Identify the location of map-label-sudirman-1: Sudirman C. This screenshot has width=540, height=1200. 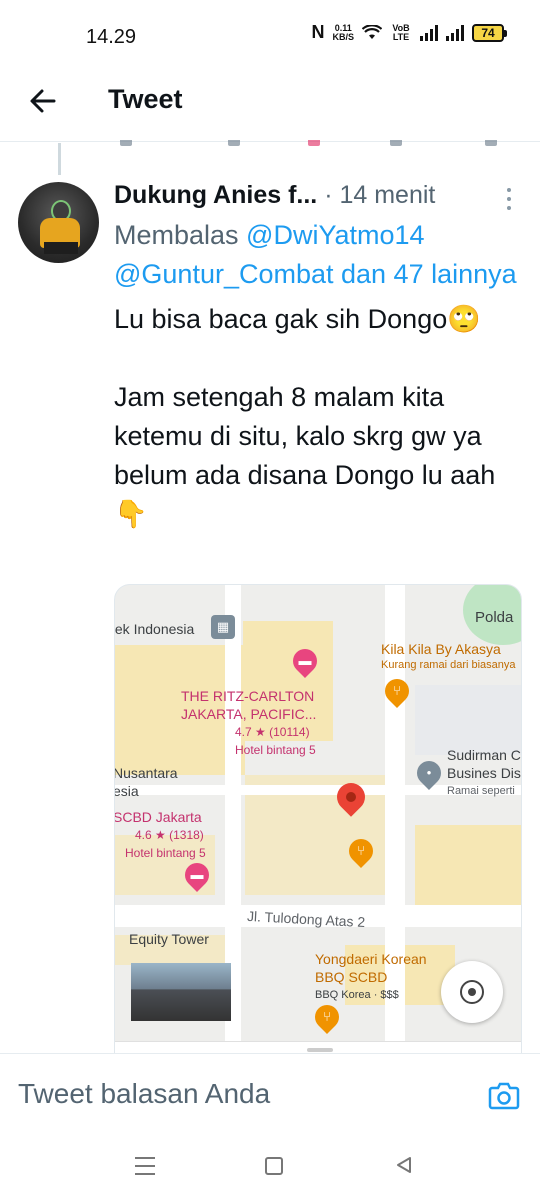
(484, 755).